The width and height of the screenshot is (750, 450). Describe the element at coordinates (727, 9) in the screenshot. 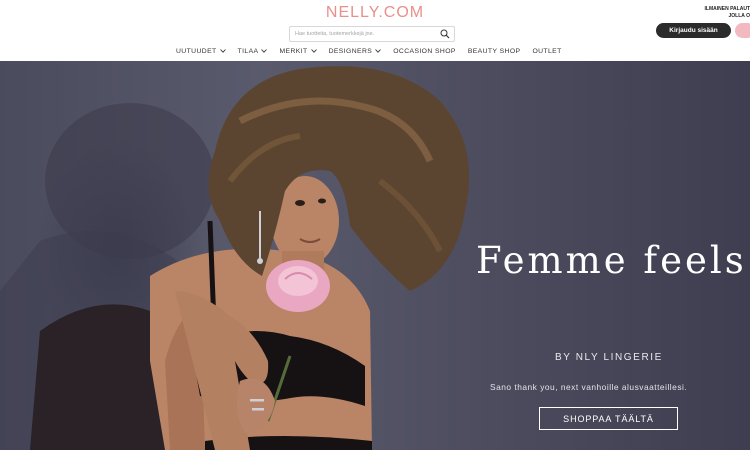

I see `promo-line-1: ILMAINEN PALAUT` at that location.